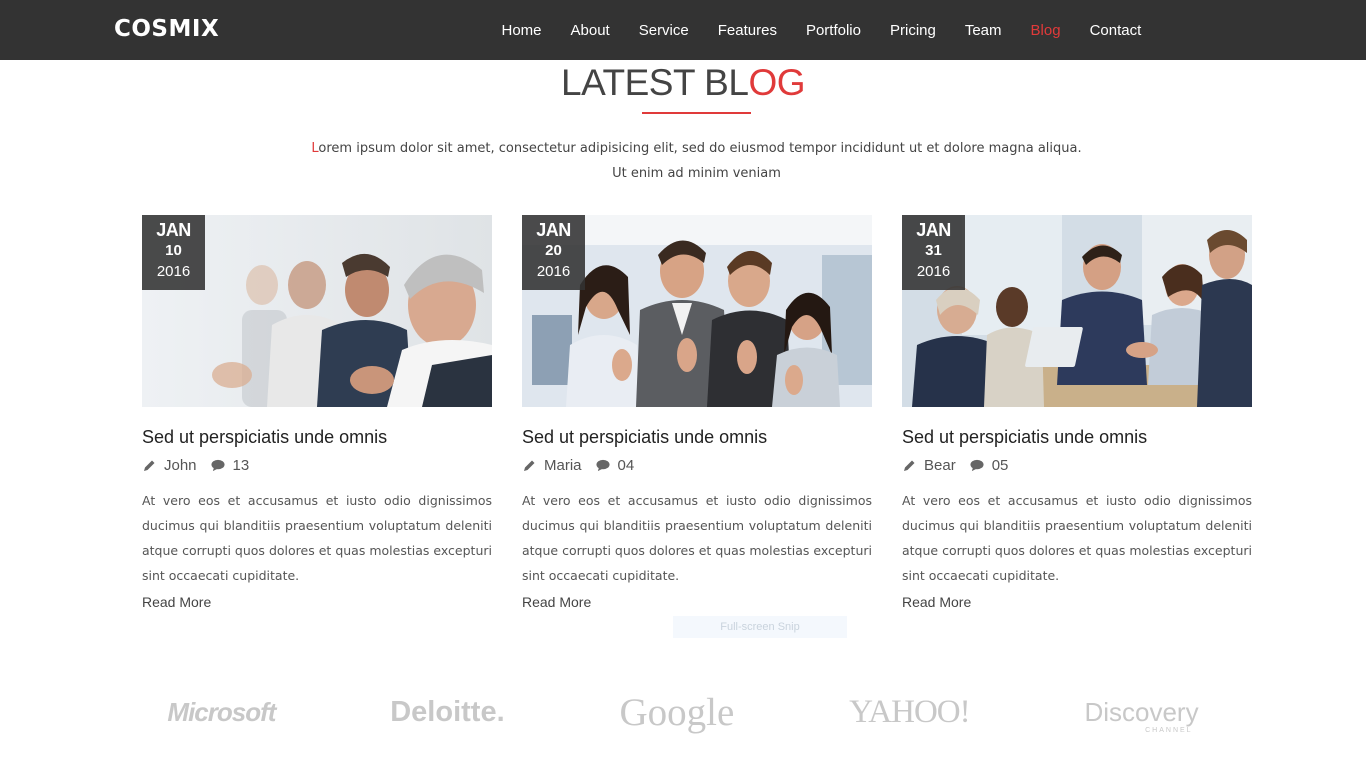  I want to click on discovery-logo: Discovery CHANNEL, so click(1141, 715).